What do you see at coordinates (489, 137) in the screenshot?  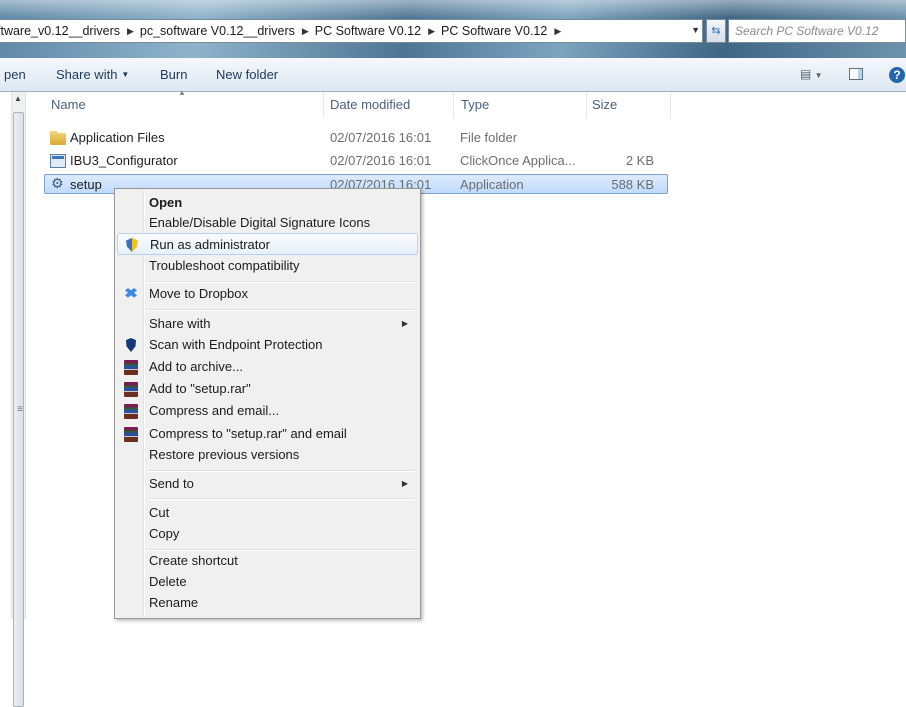 I see `file-type: File folder` at bounding box center [489, 137].